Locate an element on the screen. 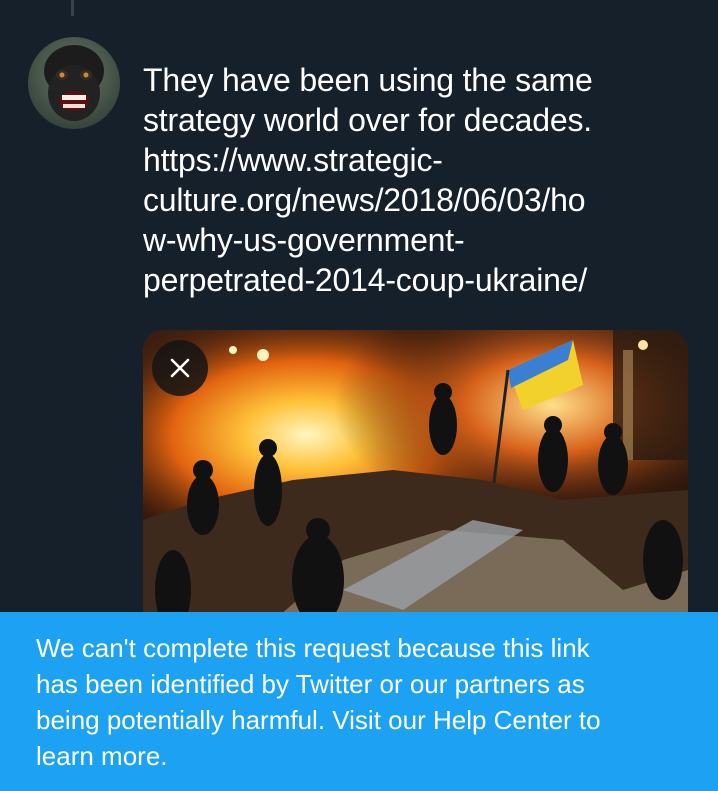 The width and height of the screenshot is (718, 791). tweet-link-line: w-why-us-government- is located at coordinates (423, 240).